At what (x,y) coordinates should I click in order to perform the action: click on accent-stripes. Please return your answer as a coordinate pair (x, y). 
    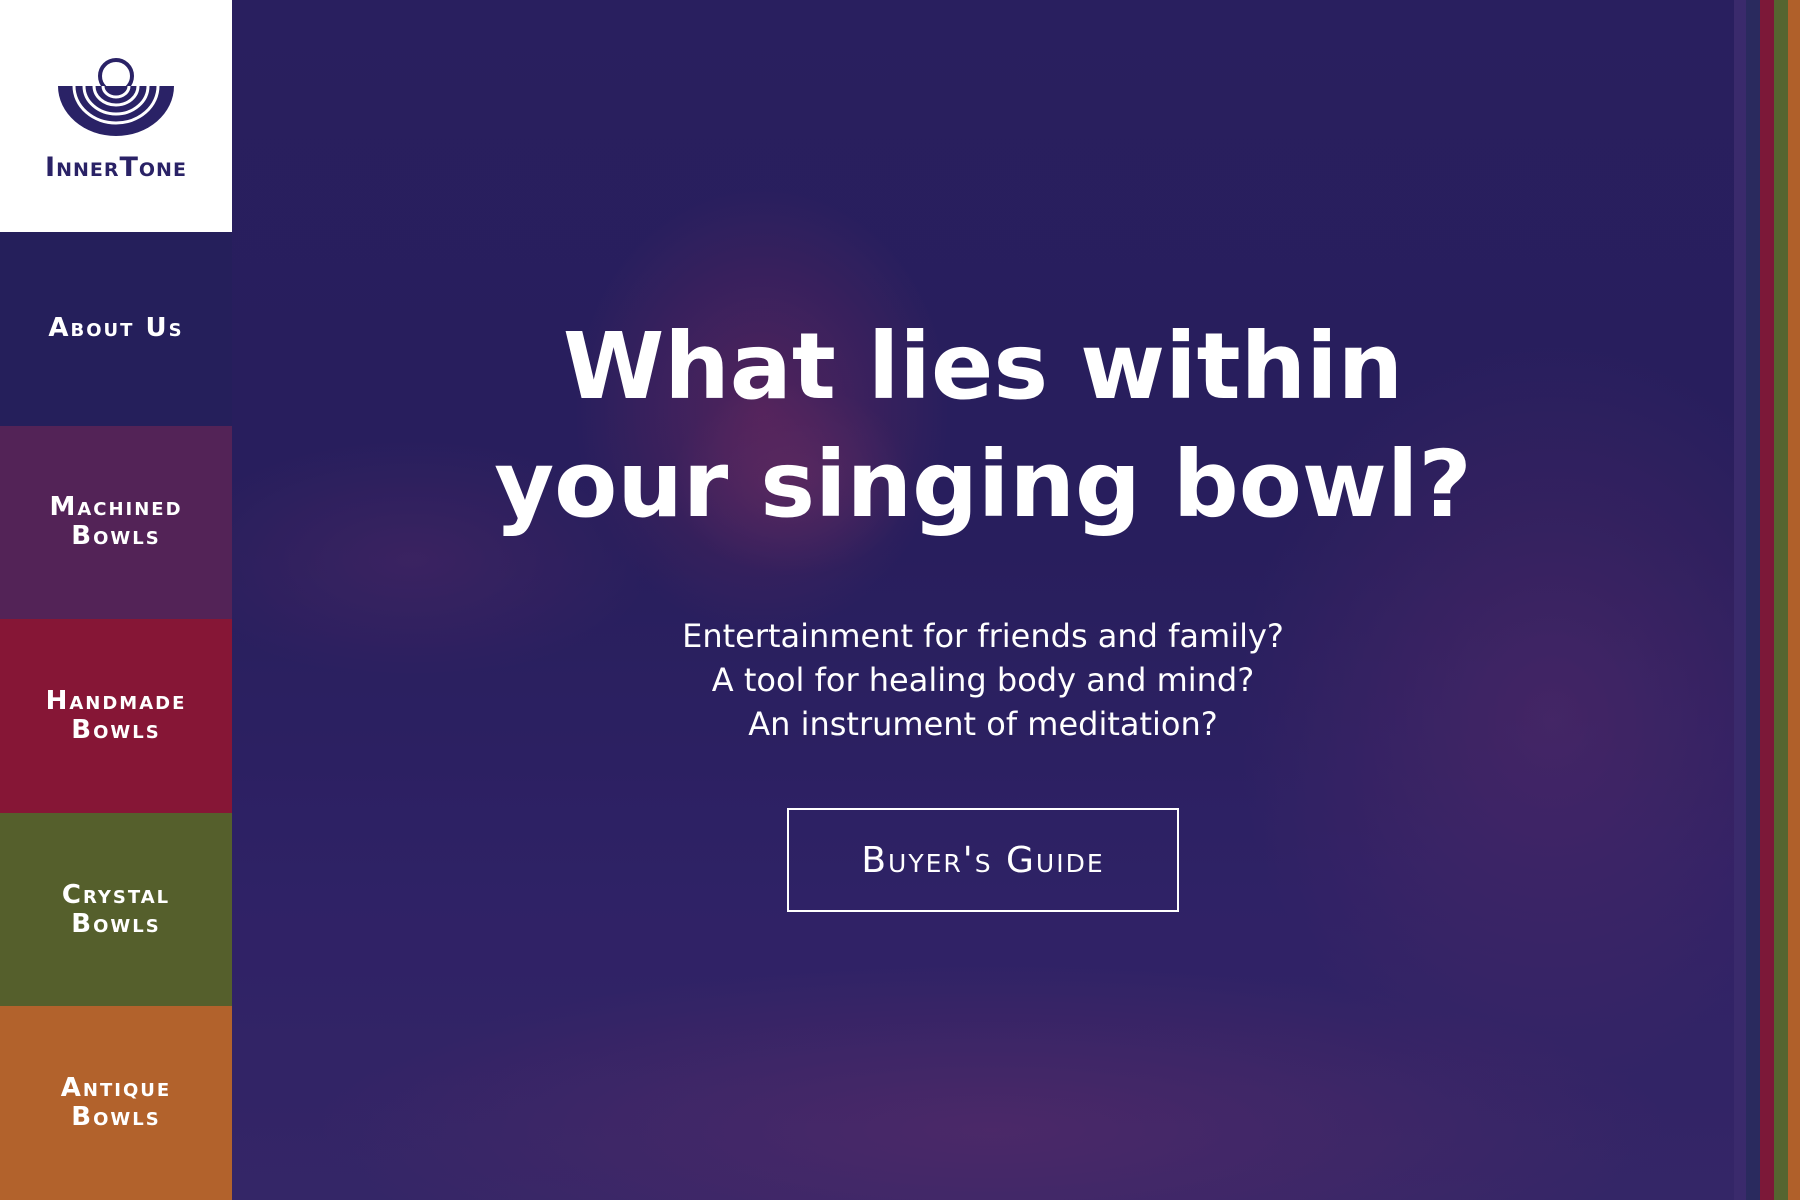
    Looking at the image, I should click on (1767, 600).